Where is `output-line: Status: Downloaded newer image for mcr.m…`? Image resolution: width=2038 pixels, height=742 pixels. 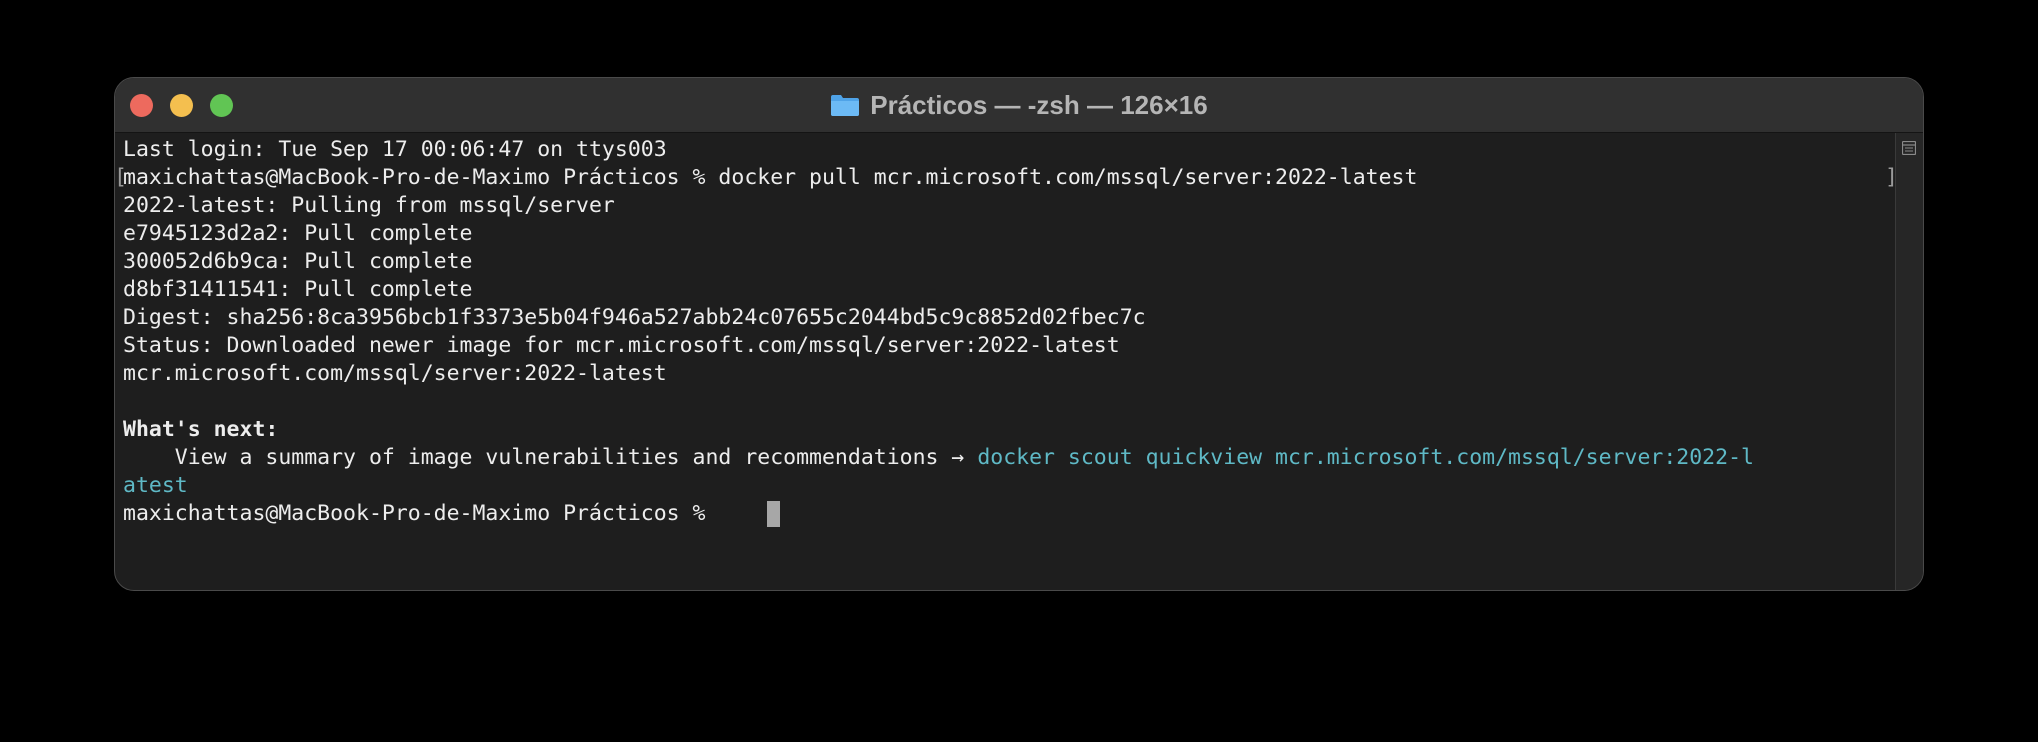
output-line: Status: Downloaded newer image for mcr.m… is located at coordinates (621, 345).